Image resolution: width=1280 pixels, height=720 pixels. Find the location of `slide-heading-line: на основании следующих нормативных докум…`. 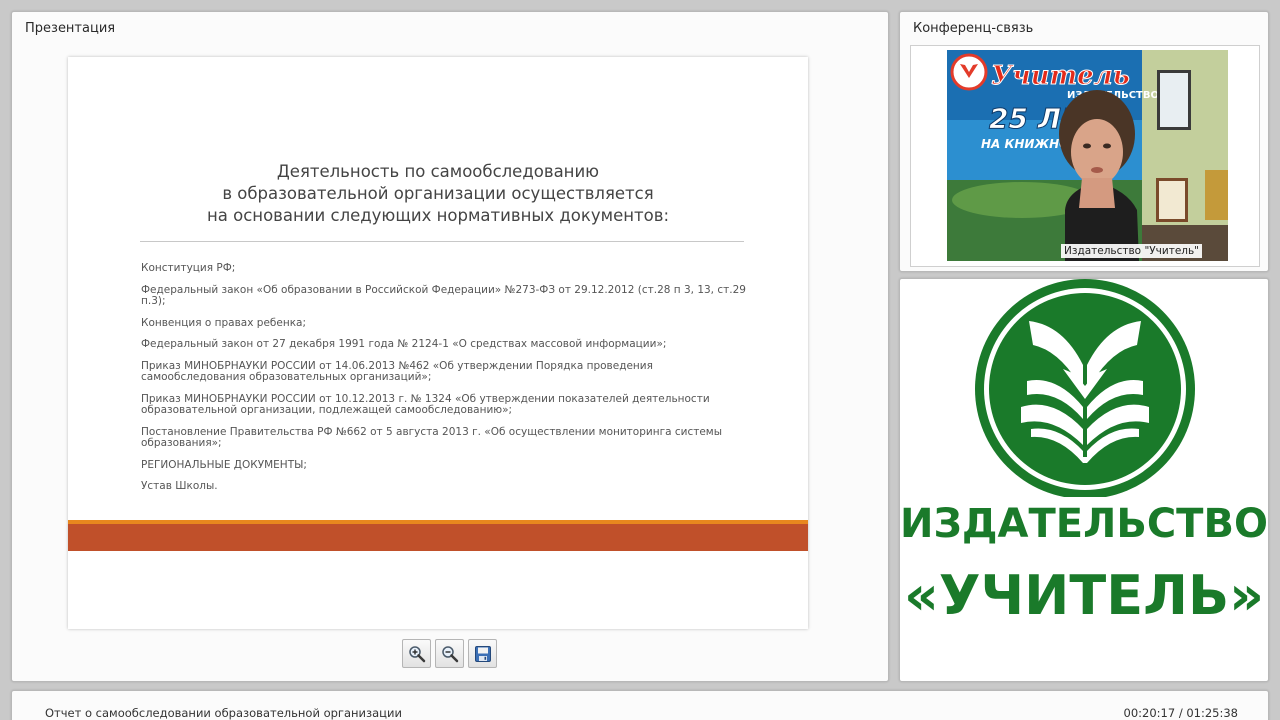

slide-heading-line: на основании следующих нормативных докум… is located at coordinates (438, 215).